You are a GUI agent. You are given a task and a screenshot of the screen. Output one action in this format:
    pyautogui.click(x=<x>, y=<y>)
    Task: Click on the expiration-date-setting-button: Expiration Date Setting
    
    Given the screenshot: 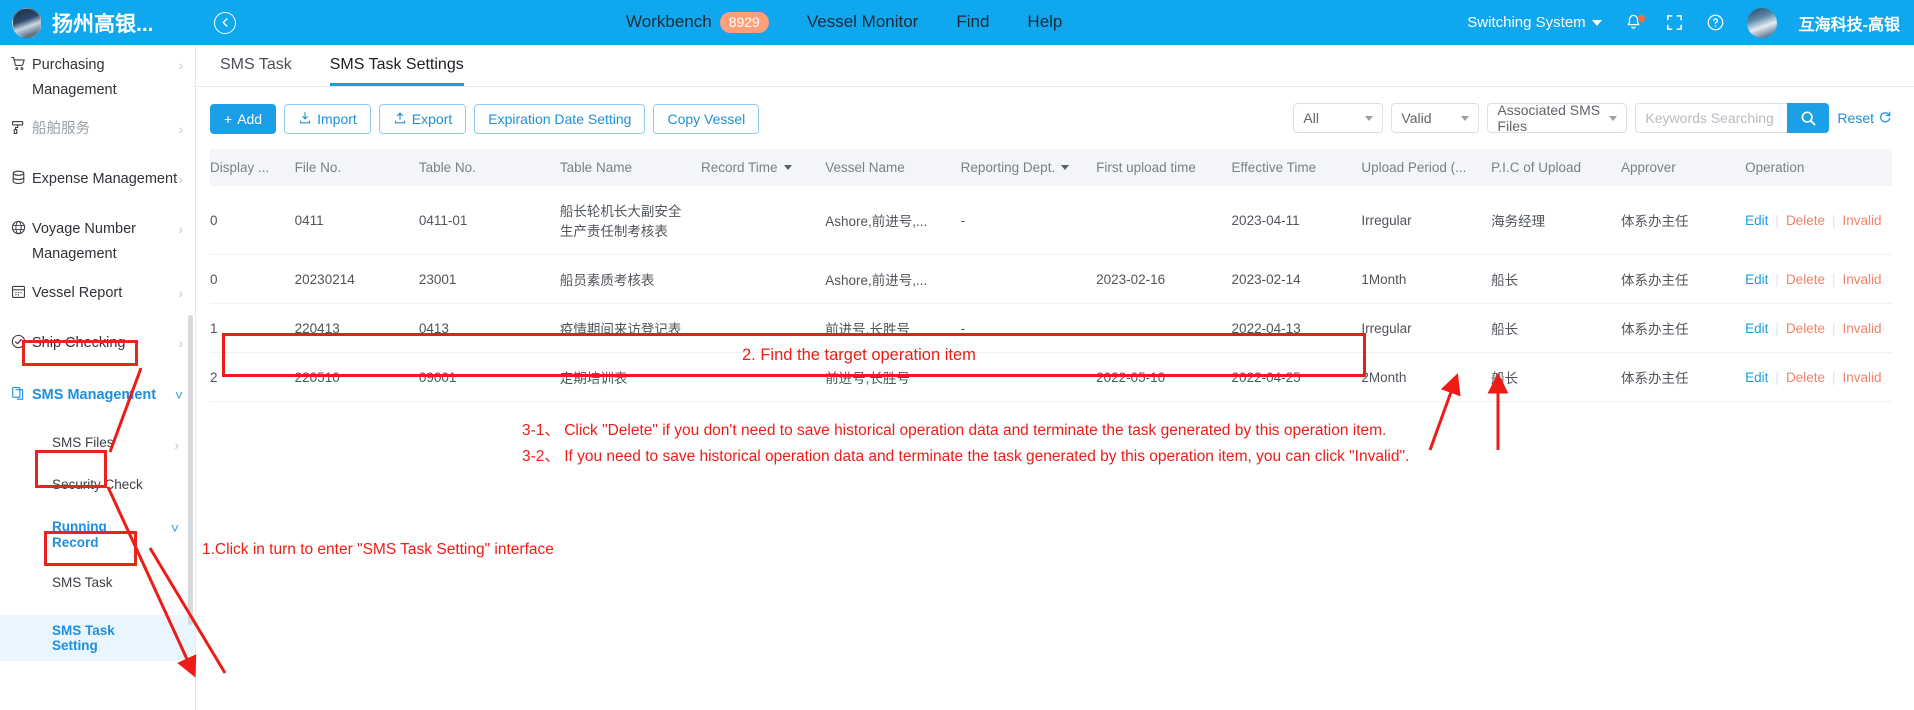 What is the action you would take?
    pyautogui.click(x=560, y=119)
    